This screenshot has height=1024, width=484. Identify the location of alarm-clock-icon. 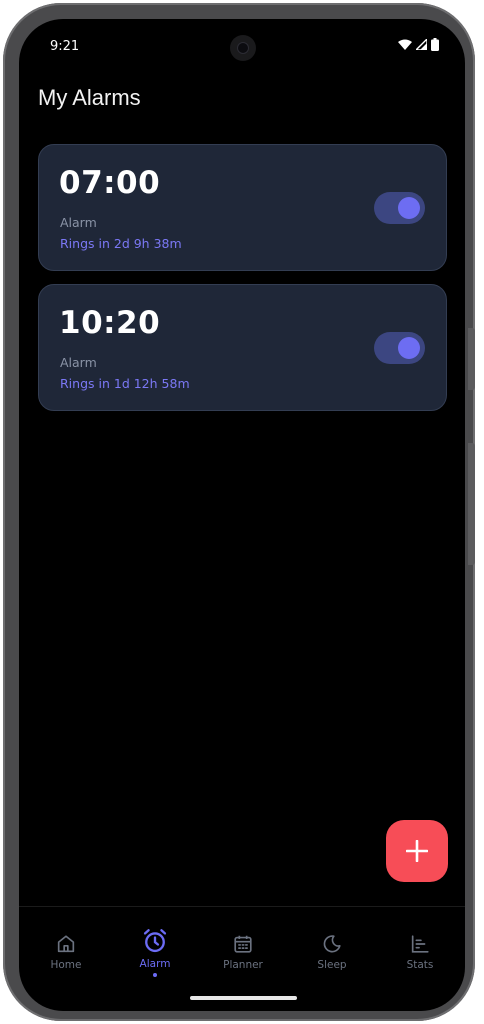
(155, 941).